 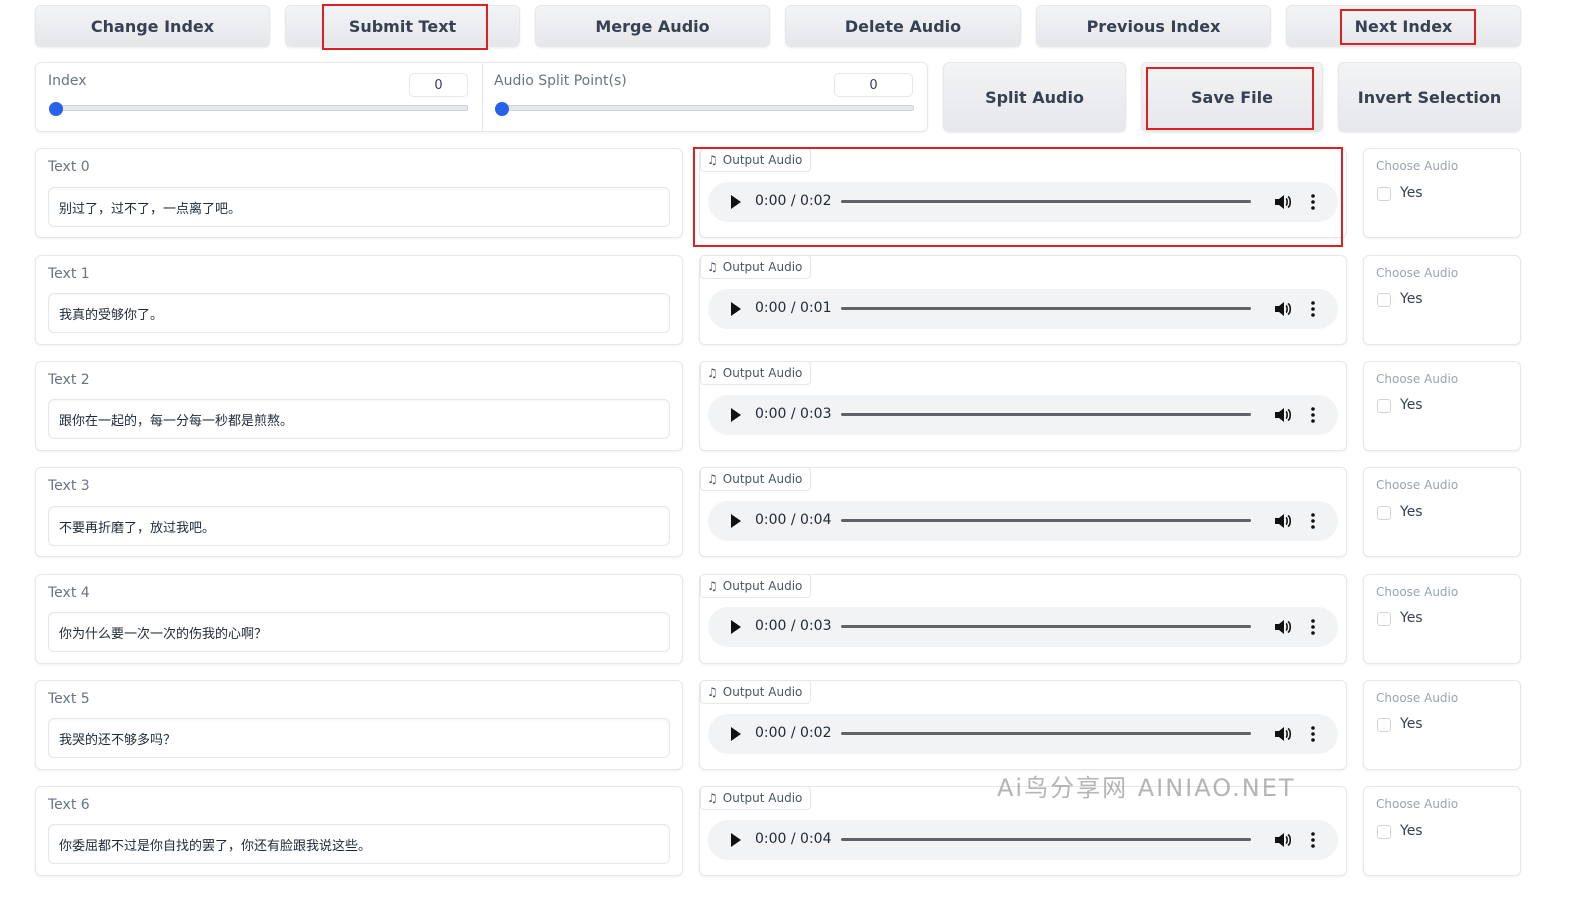 I want to click on text-input: 我哭的还不够多吗？, so click(x=359, y=738).